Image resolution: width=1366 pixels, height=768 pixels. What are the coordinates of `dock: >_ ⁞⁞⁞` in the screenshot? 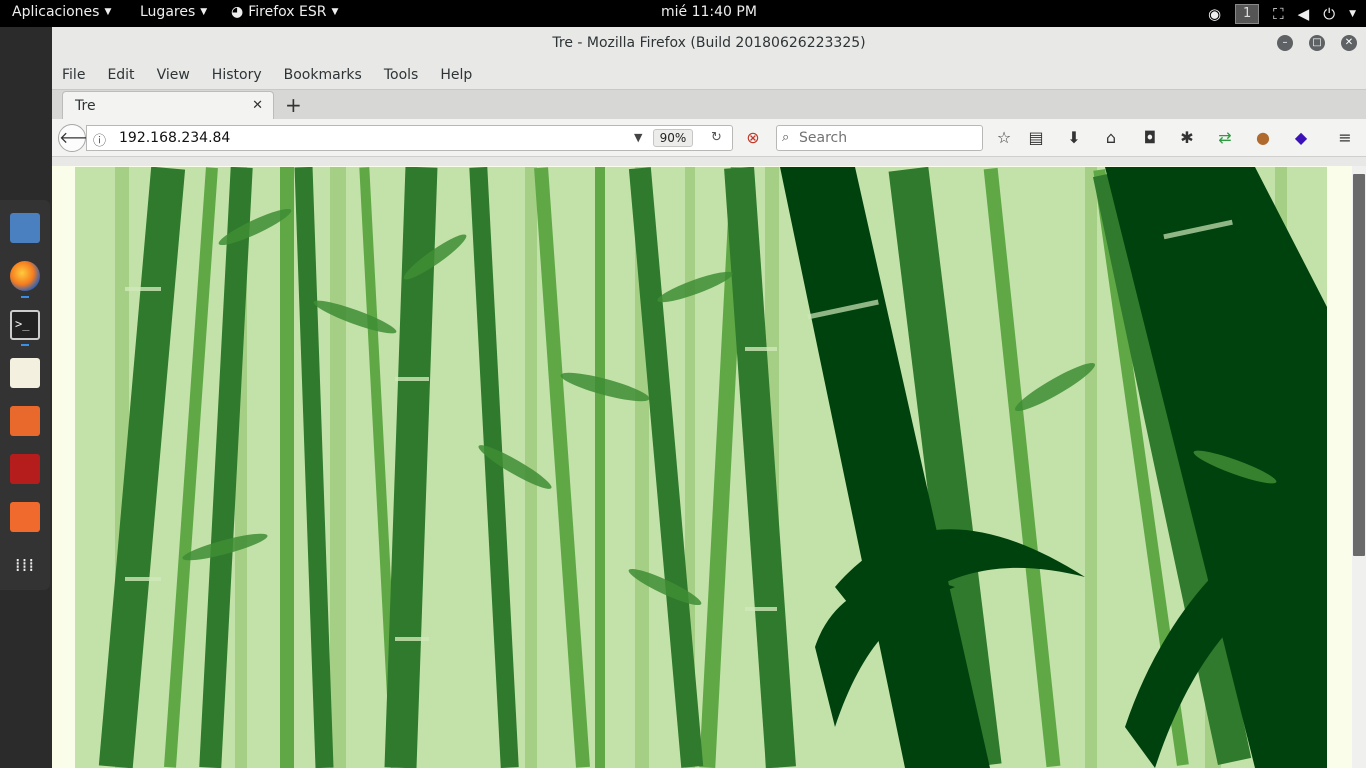 It's located at (25, 395).